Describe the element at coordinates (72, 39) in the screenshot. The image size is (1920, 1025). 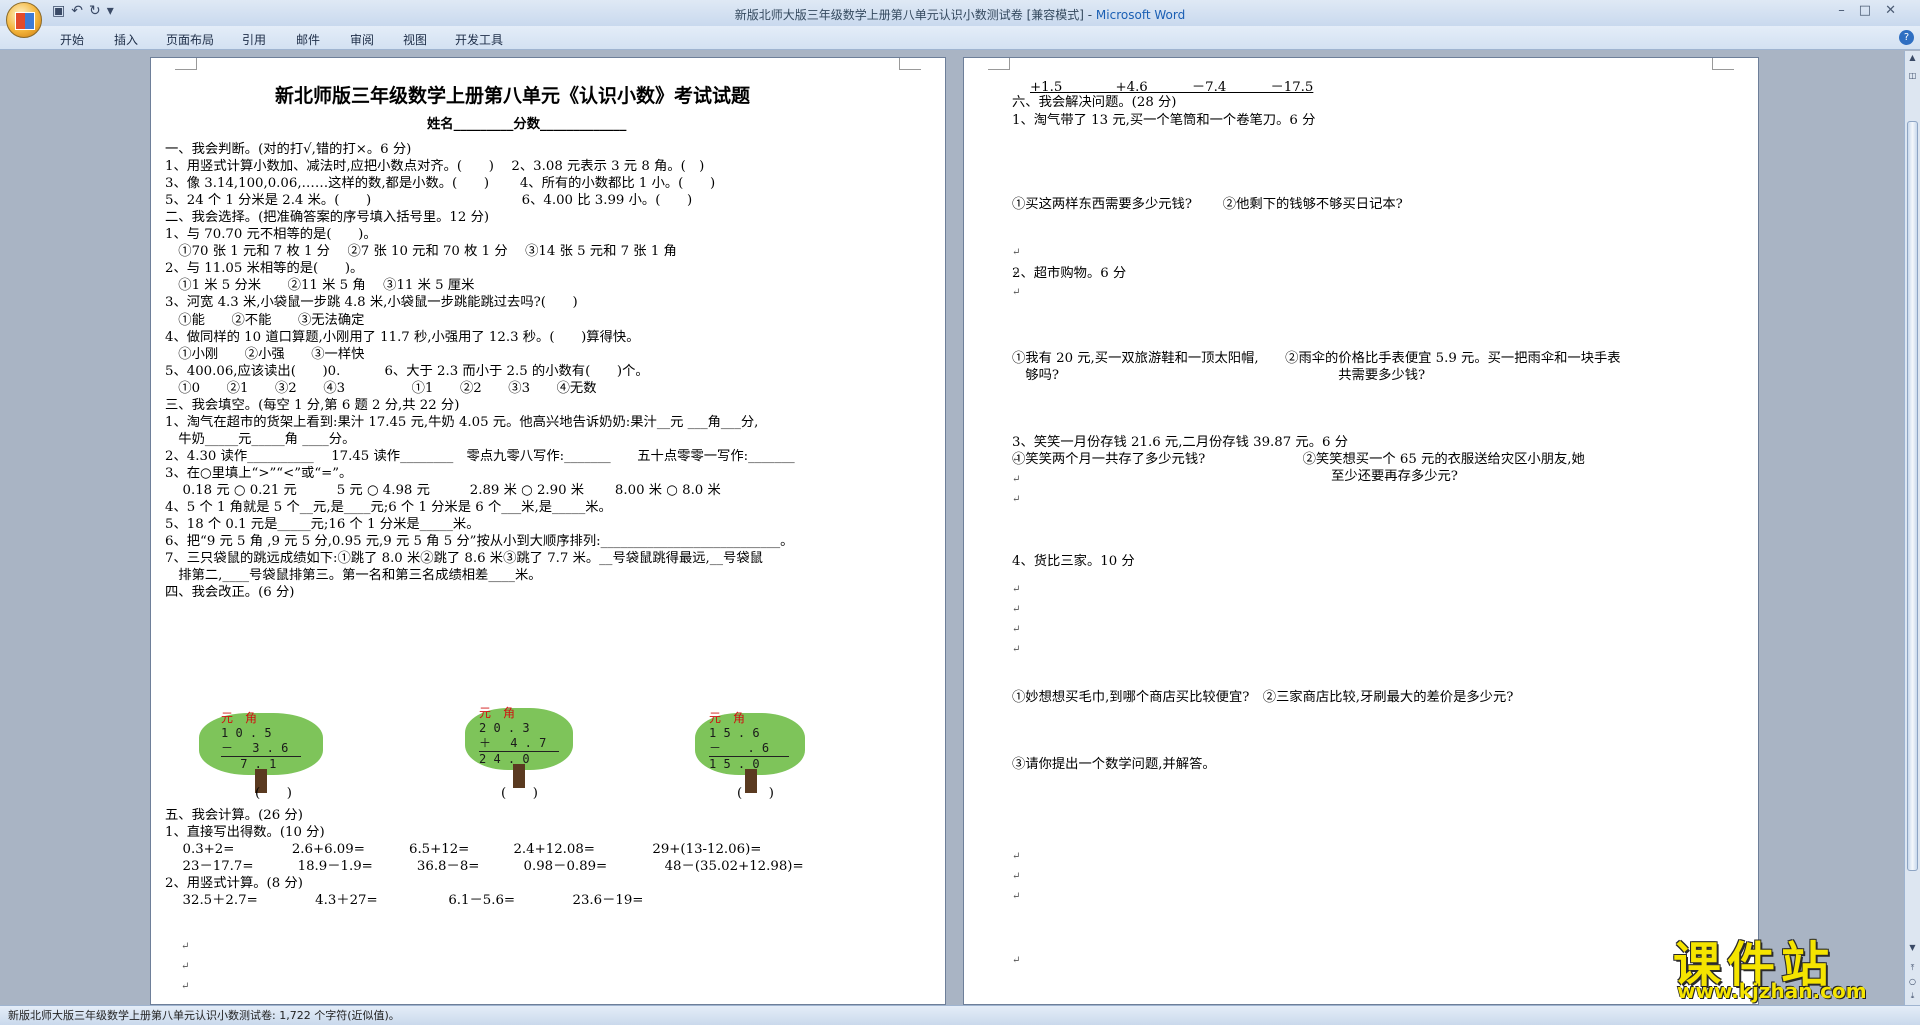
I see `tab-home: 开始` at that location.